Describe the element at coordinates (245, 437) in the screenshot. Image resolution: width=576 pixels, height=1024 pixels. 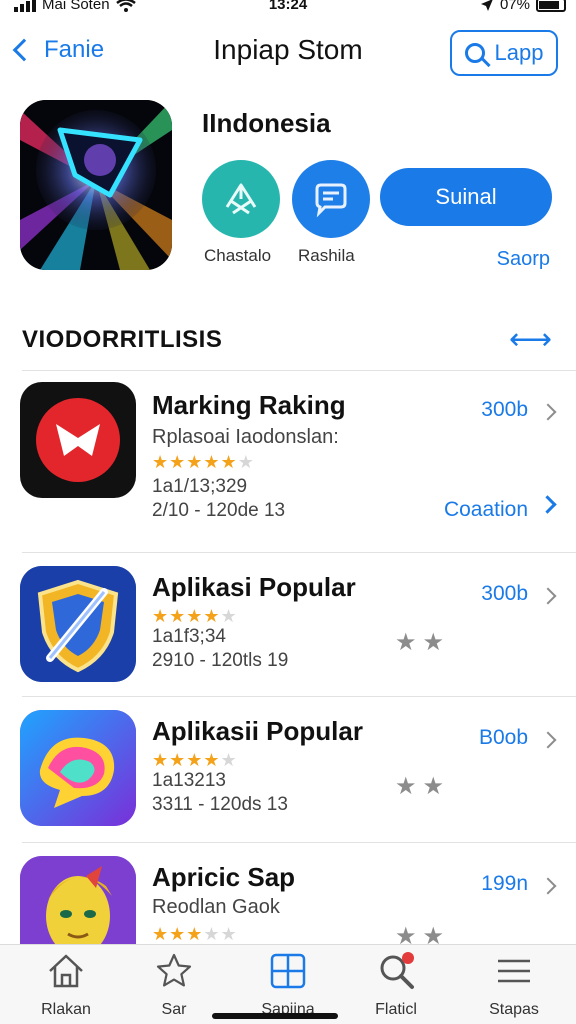
I see `app-subtitle: Rplasoai Iaodonslan:` at that location.